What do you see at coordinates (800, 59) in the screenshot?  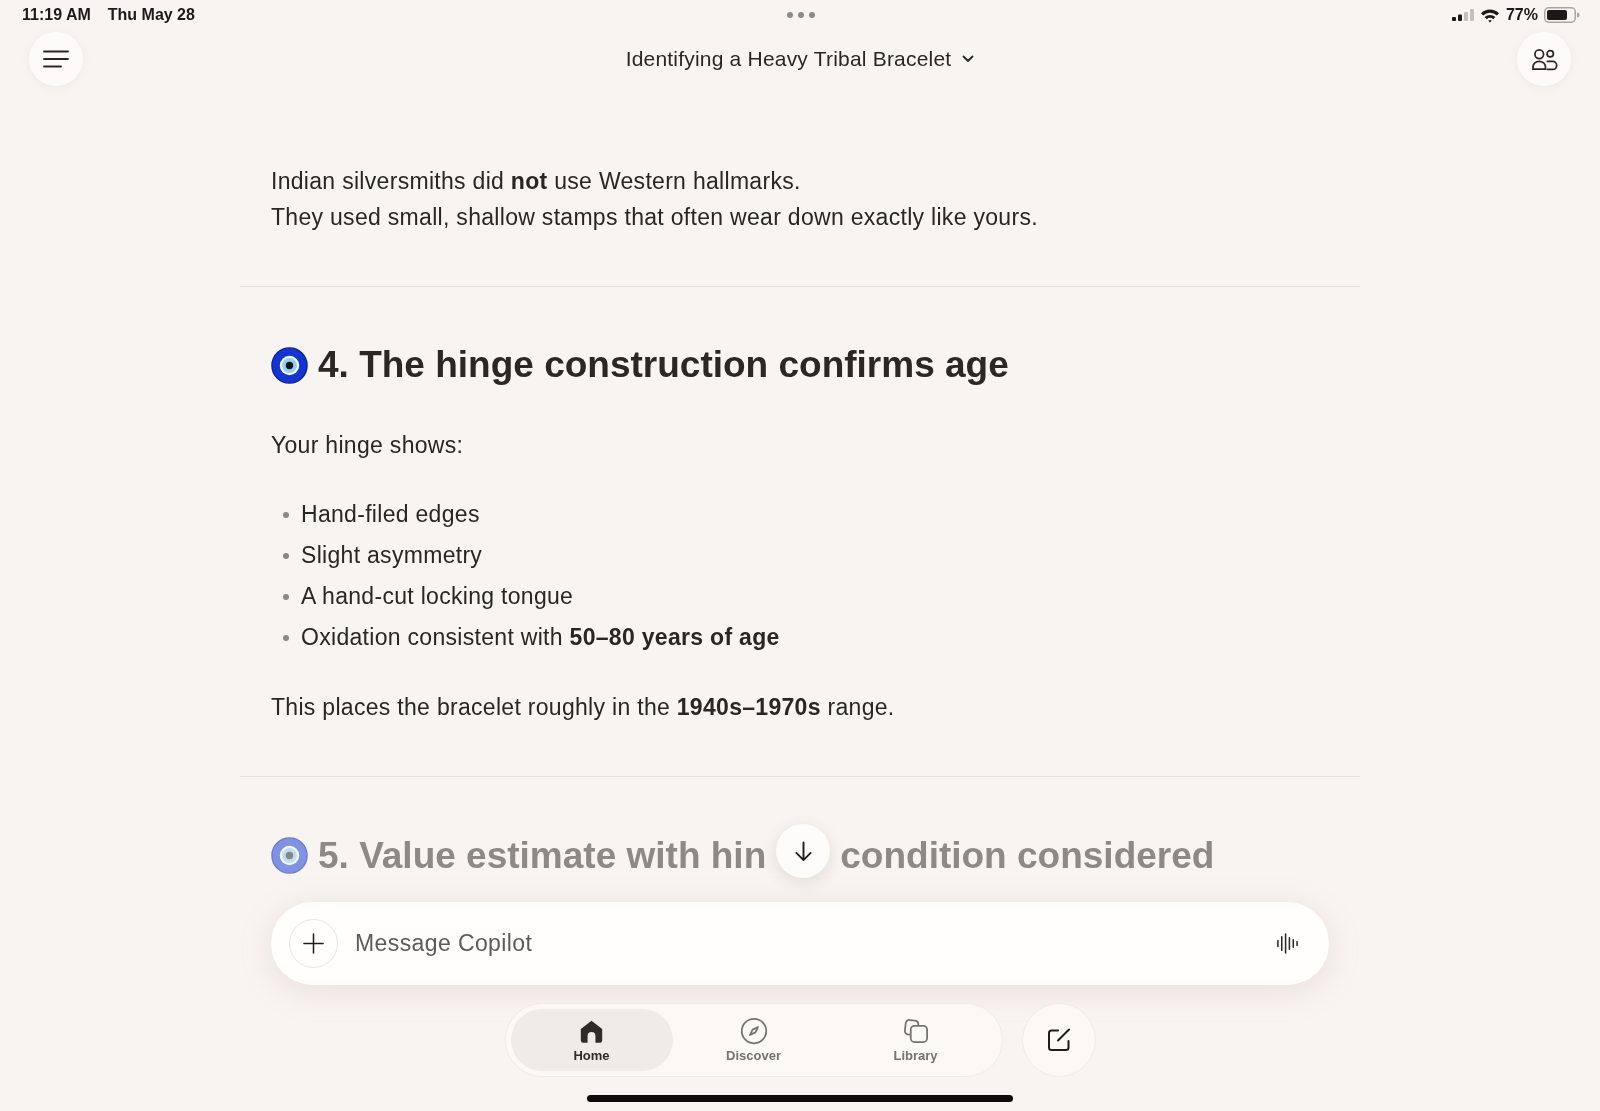 I see `chat-title-button: Identifying a Heavy Tribal Bracelet` at bounding box center [800, 59].